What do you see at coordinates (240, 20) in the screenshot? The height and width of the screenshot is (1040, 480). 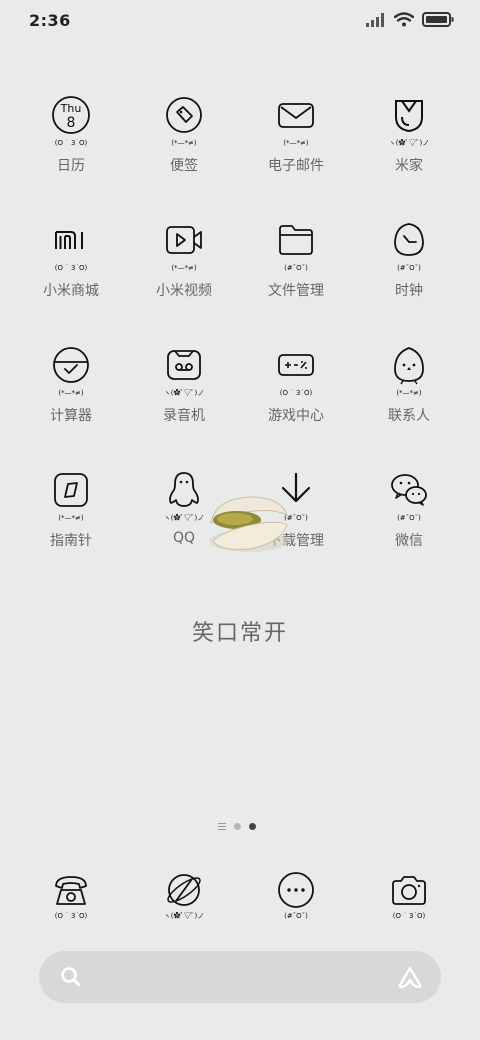 I see `status-bar: 2:36` at bounding box center [240, 20].